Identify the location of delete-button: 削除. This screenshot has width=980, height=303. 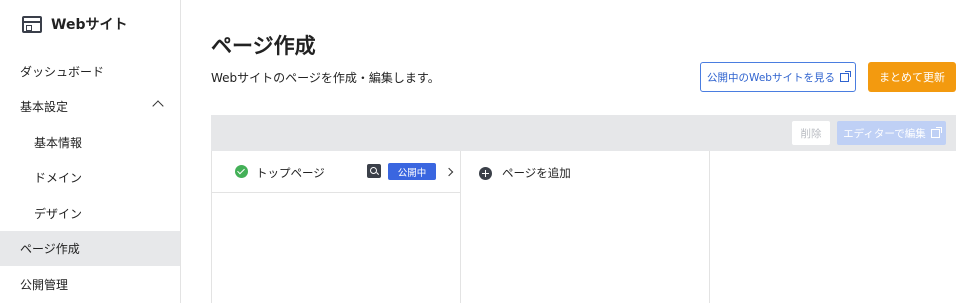
(811, 133).